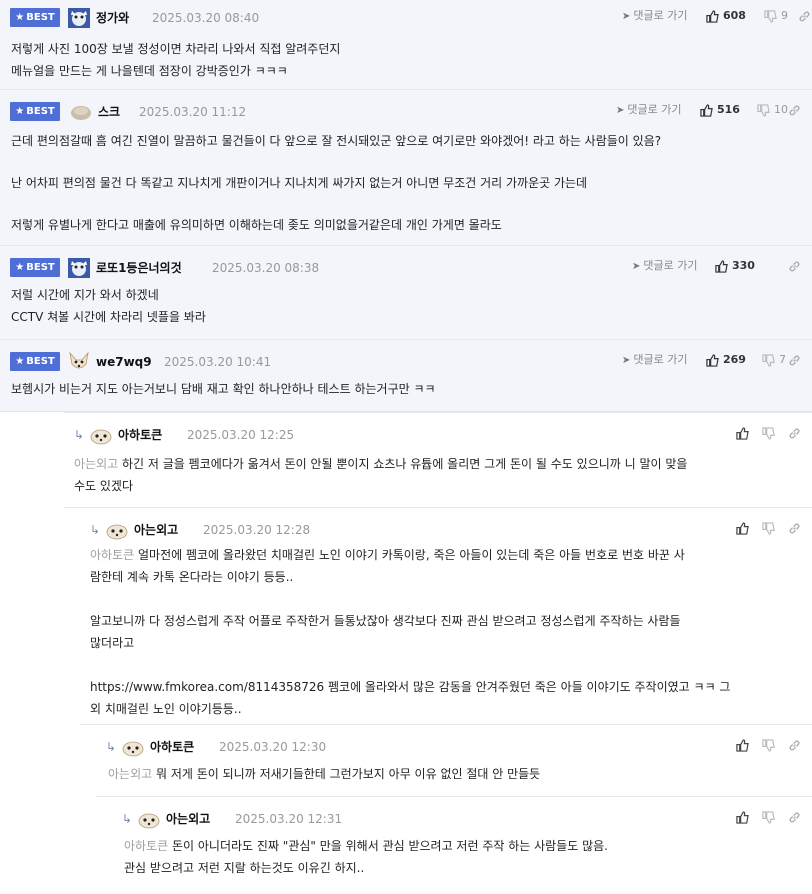 Image resolution: width=812 pixels, height=894 pixels. I want to click on dislike-button: 9, so click(776, 16).